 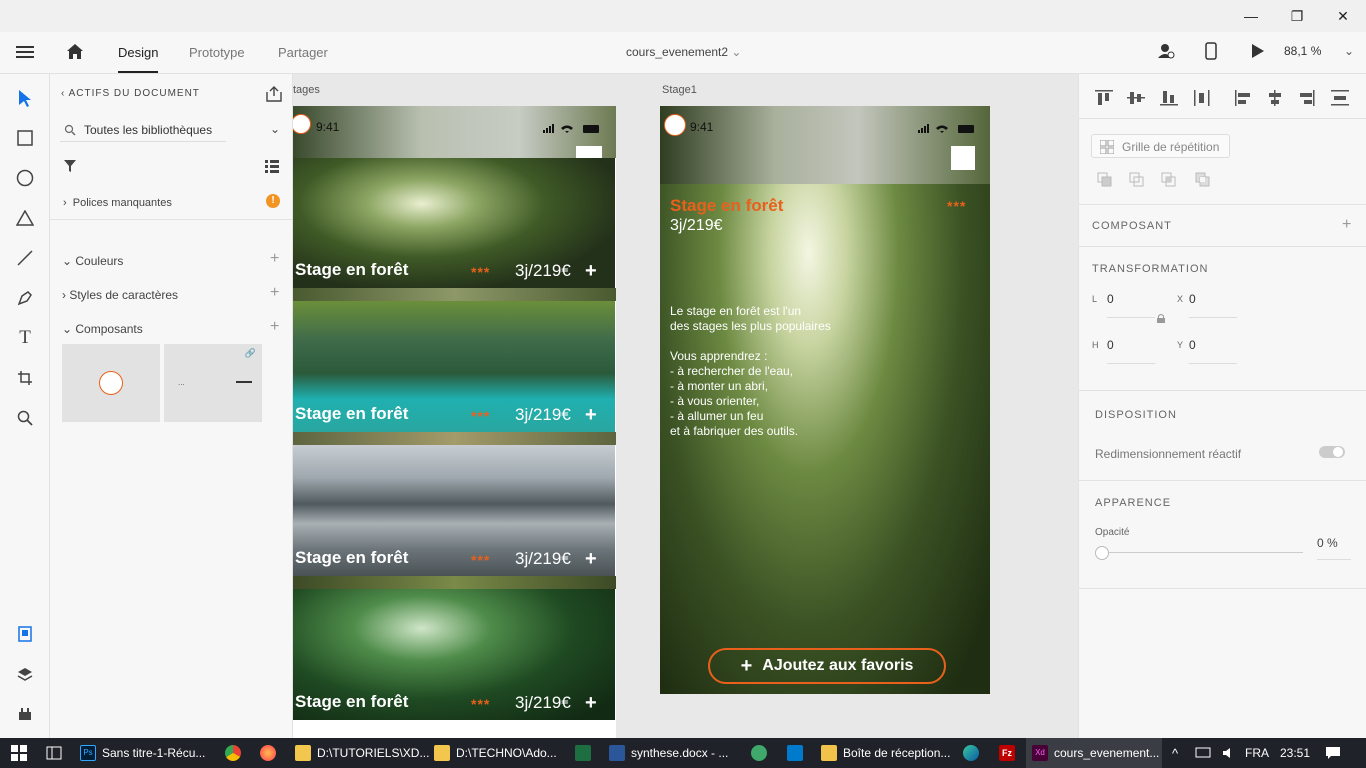 What do you see at coordinates (1131, 305) in the screenshot?
I see `width-input: 0` at bounding box center [1131, 305].